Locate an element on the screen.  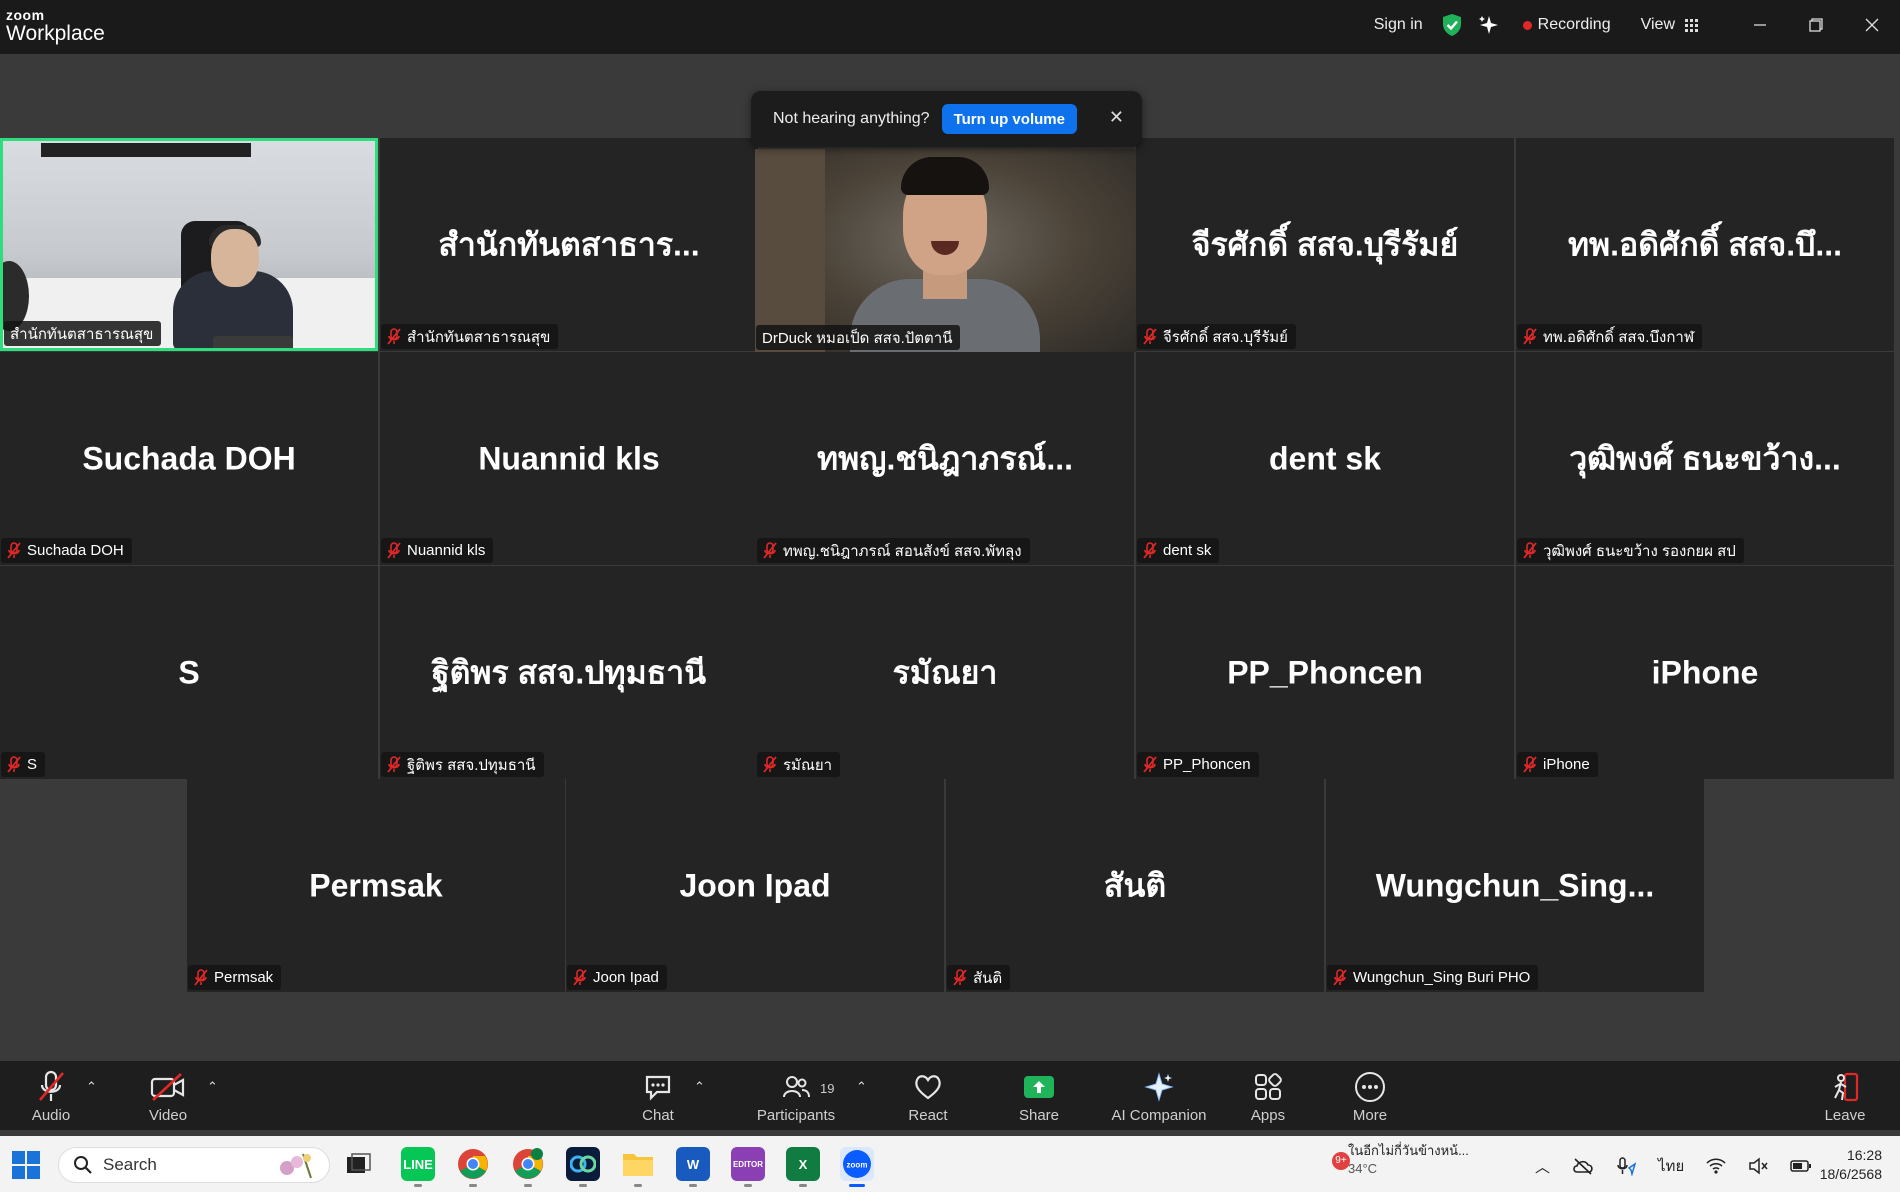
apps-button: Apps is located at coordinates (1268, 1096).